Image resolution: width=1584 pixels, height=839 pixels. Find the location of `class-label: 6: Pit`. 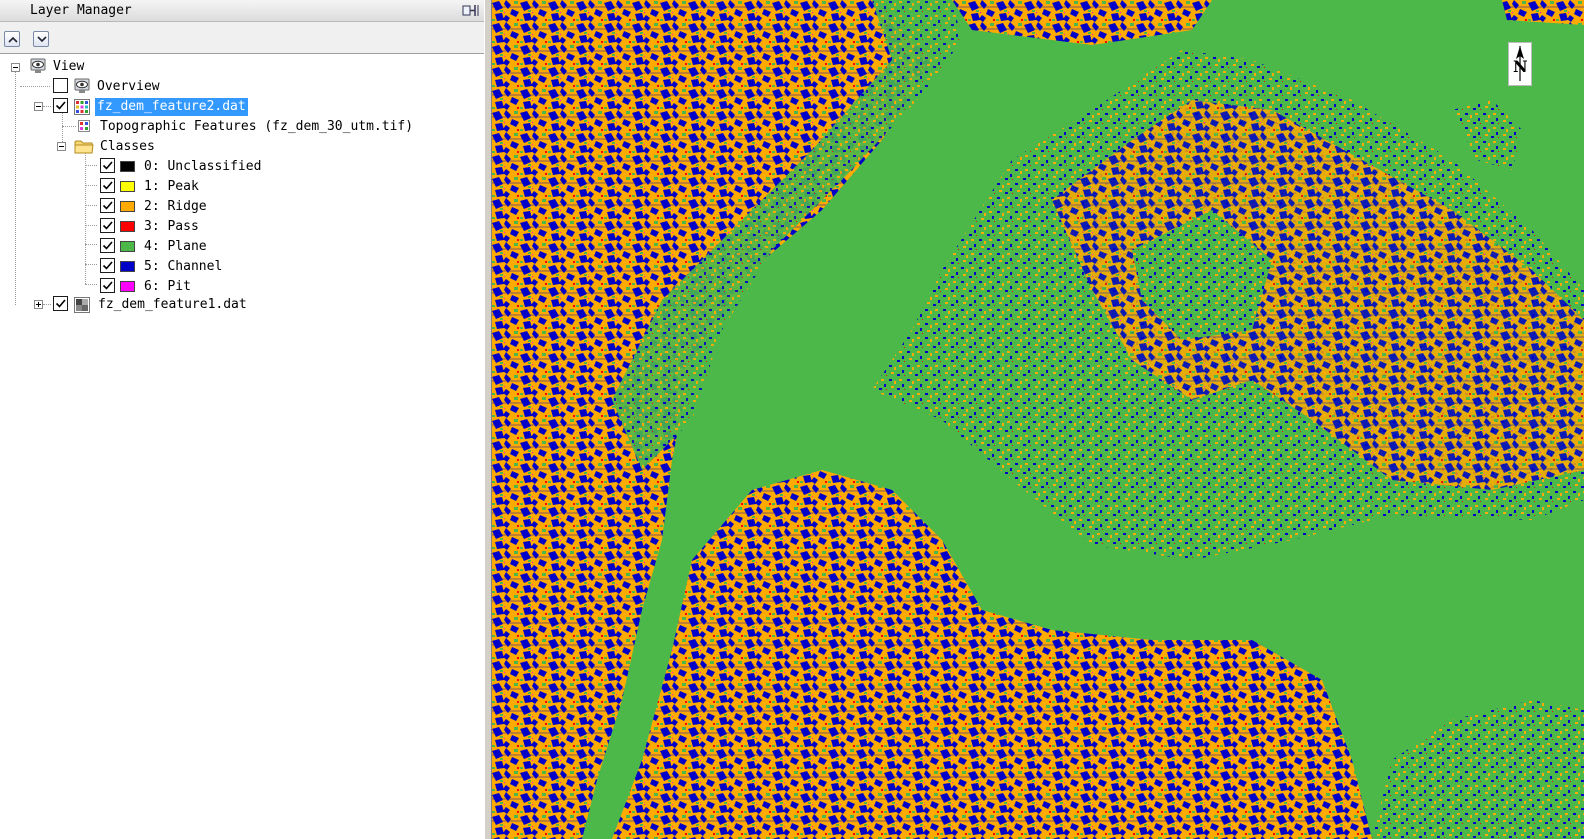

class-label: 6: Pit is located at coordinates (167, 286).